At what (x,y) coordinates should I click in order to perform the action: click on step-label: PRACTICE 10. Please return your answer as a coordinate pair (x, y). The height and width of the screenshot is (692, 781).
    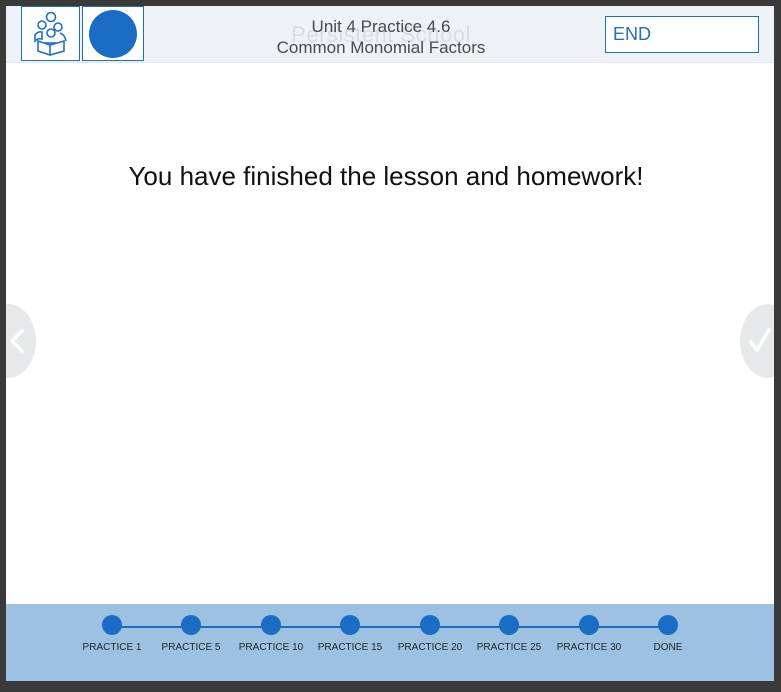
    Looking at the image, I should click on (271, 647).